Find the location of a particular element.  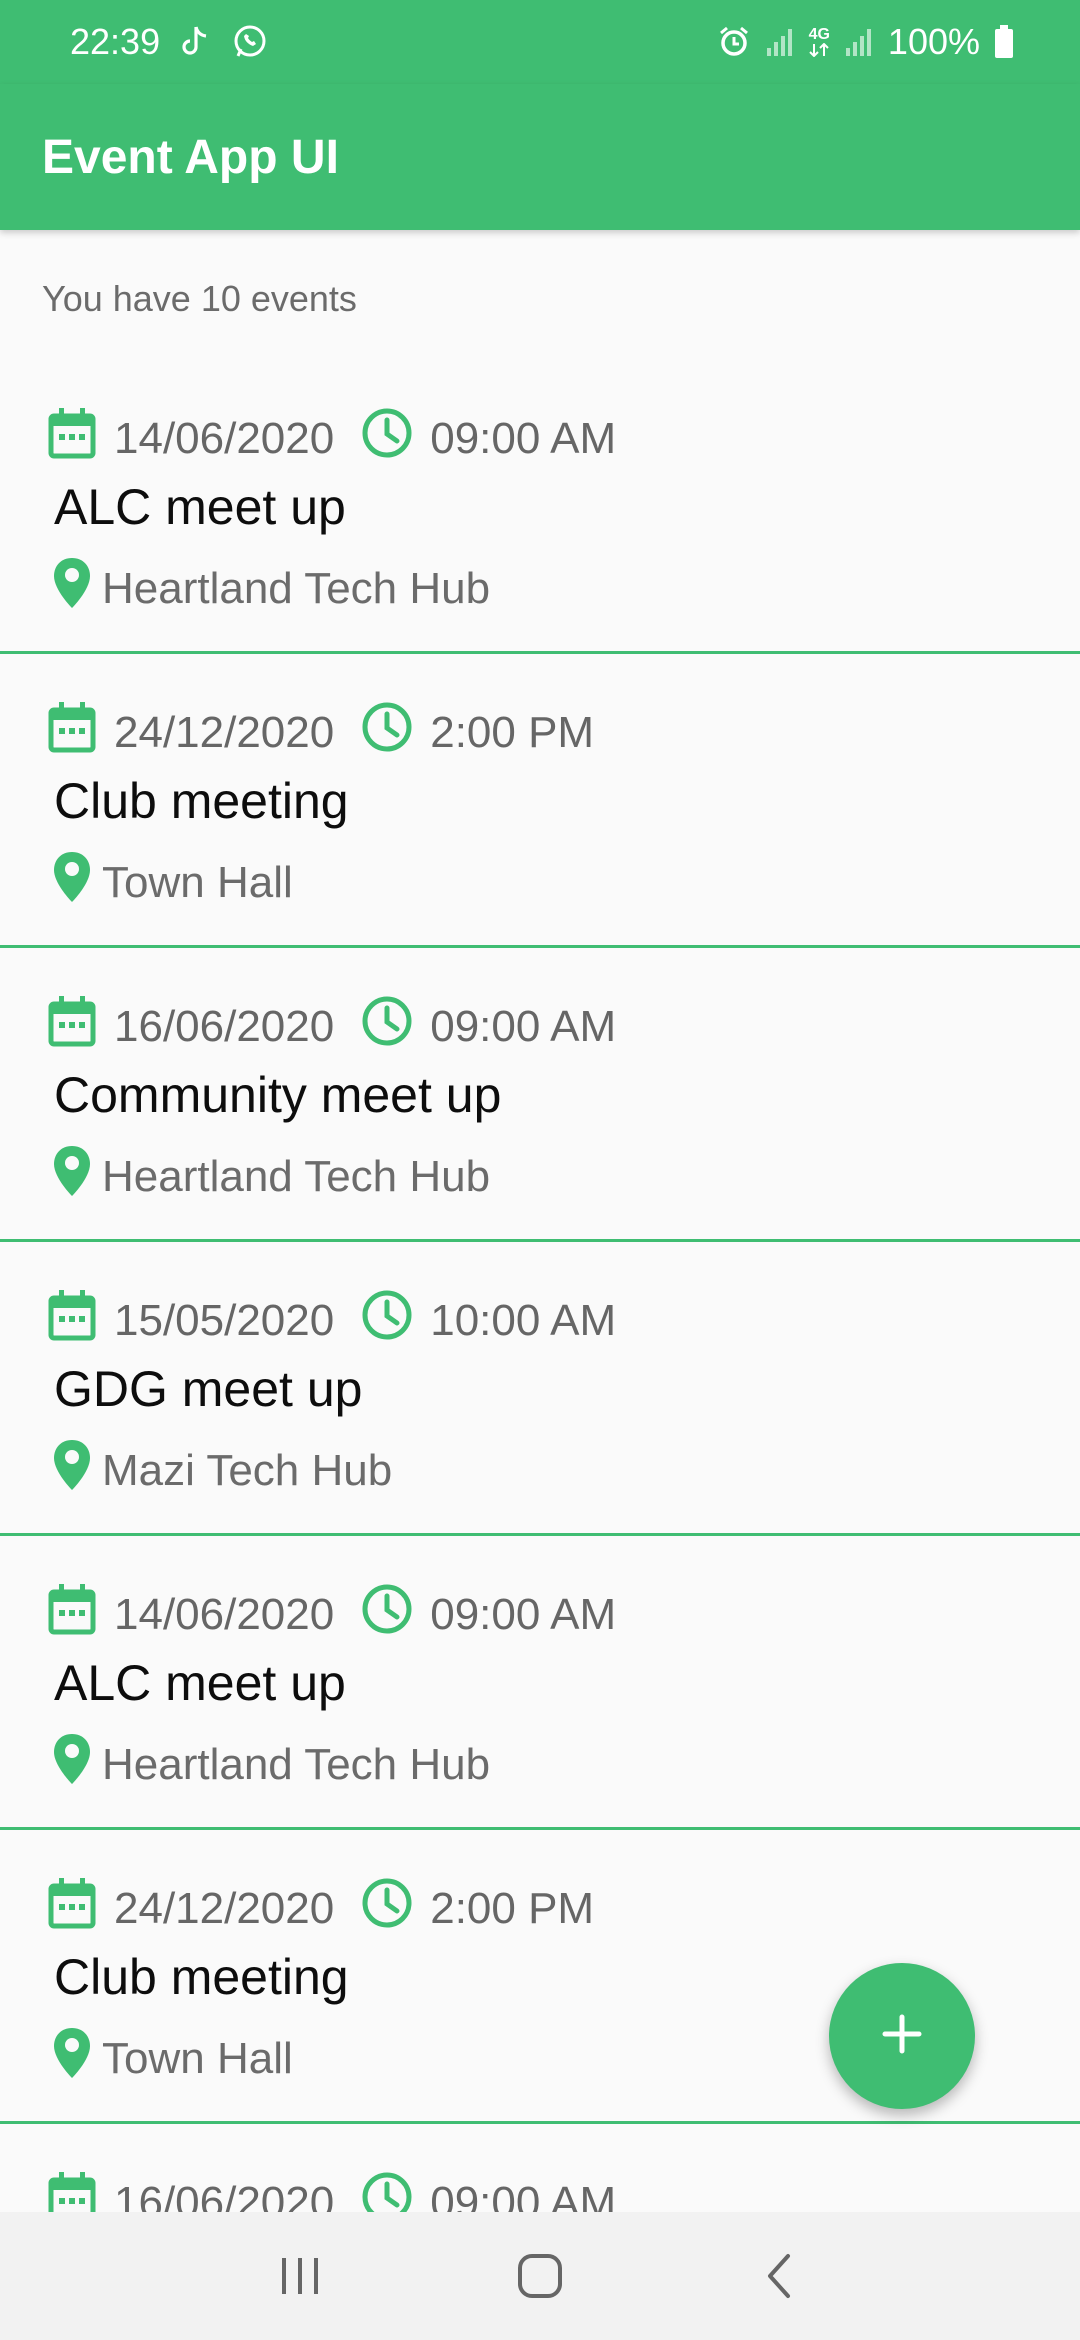

back-icon is located at coordinates (779, 2276).